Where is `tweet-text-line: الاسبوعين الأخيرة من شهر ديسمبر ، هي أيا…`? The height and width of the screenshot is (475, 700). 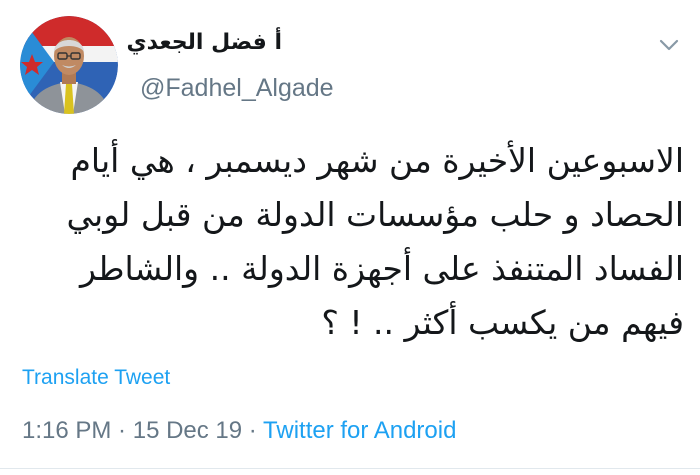 tweet-text-line: الاسبوعين الأخيرة من شهر ديسمبر ، هي أيا… is located at coordinates (377, 160).